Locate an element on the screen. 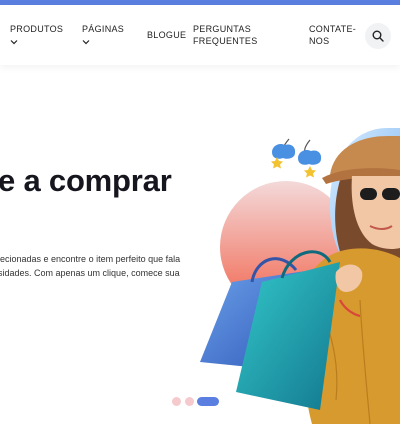  earring-decoration-right is located at coordinates (310, 158).